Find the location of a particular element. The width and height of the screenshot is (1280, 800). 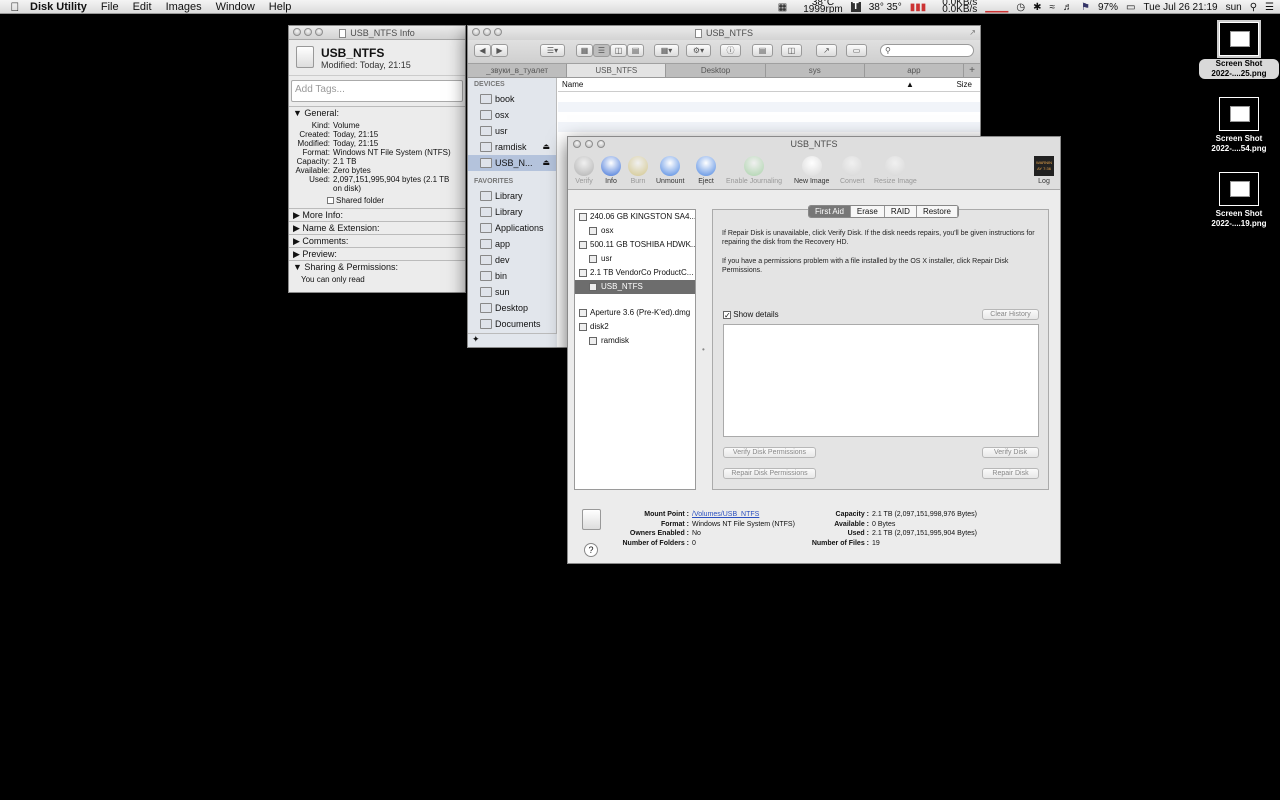

spotlight-icon: ⚲ is located at coordinates (1253, 7).